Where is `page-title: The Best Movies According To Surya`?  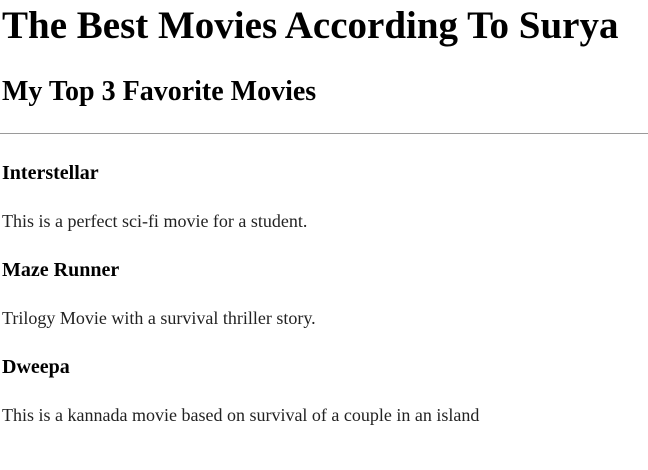
page-title: The Best Movies According To Surya is located at coordinates (310, 25).